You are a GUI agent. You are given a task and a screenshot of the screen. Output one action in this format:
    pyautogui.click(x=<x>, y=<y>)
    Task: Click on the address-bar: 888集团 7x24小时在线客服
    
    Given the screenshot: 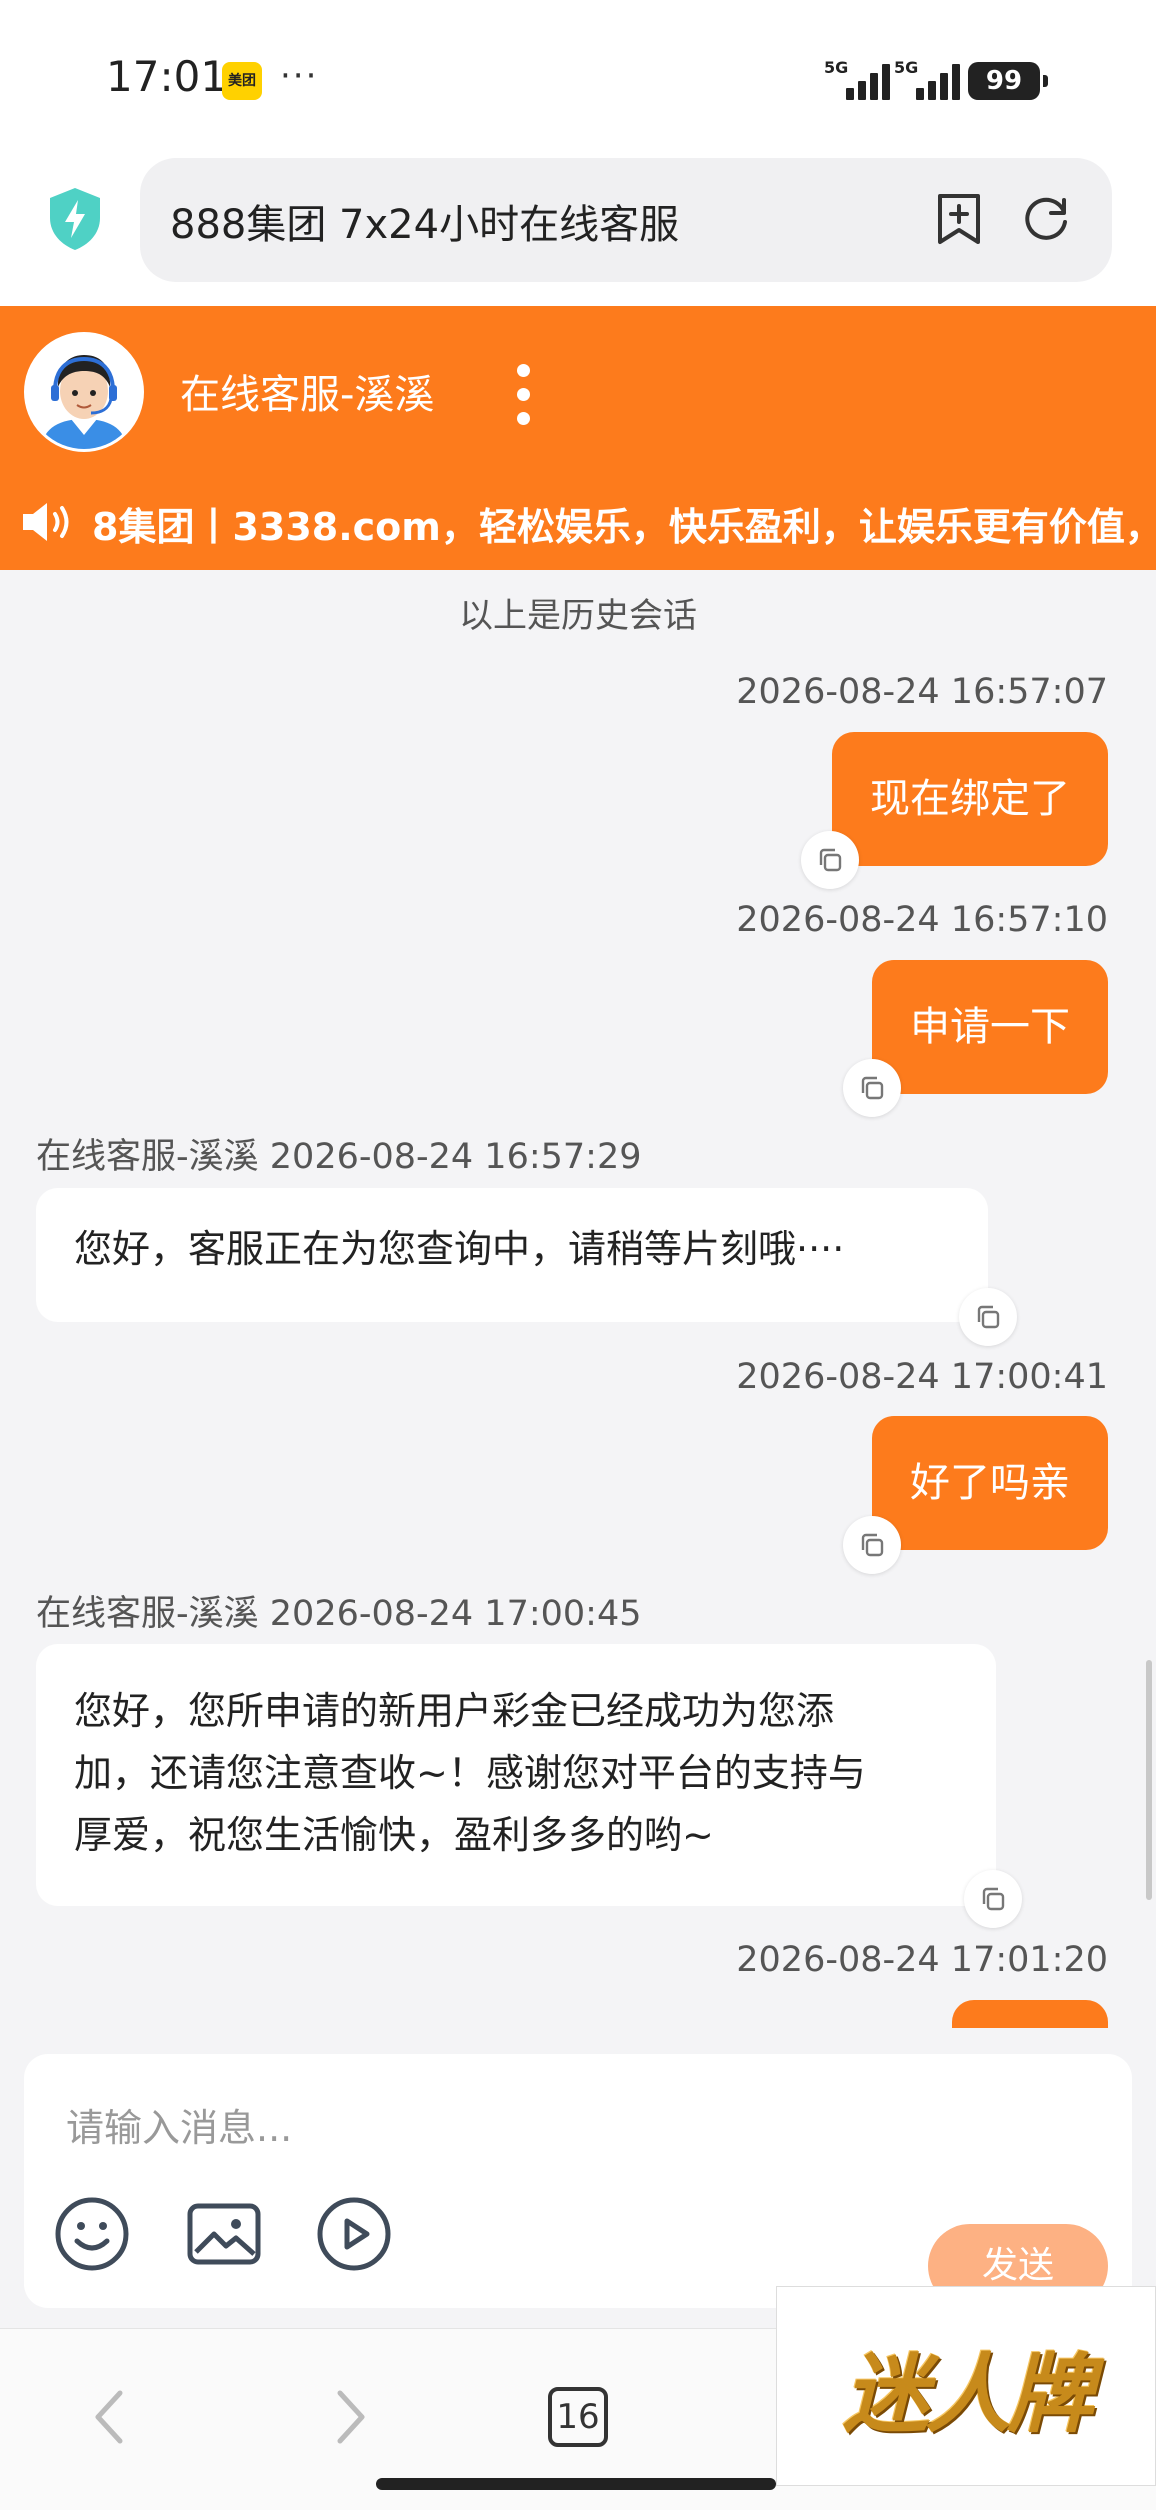 What is the action you would take?
    pyautogui.click(x=626, y=220)
    